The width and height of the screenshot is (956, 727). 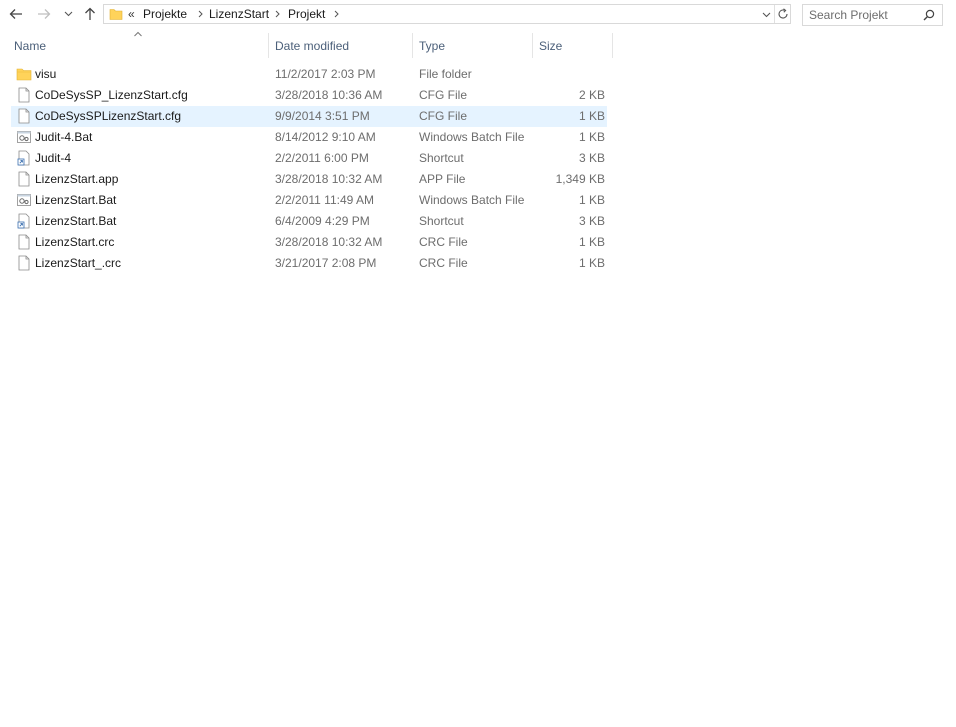 I want to click on file-date-modified: 3/21/2017 2:08 PM, so click(x=326, y=263).